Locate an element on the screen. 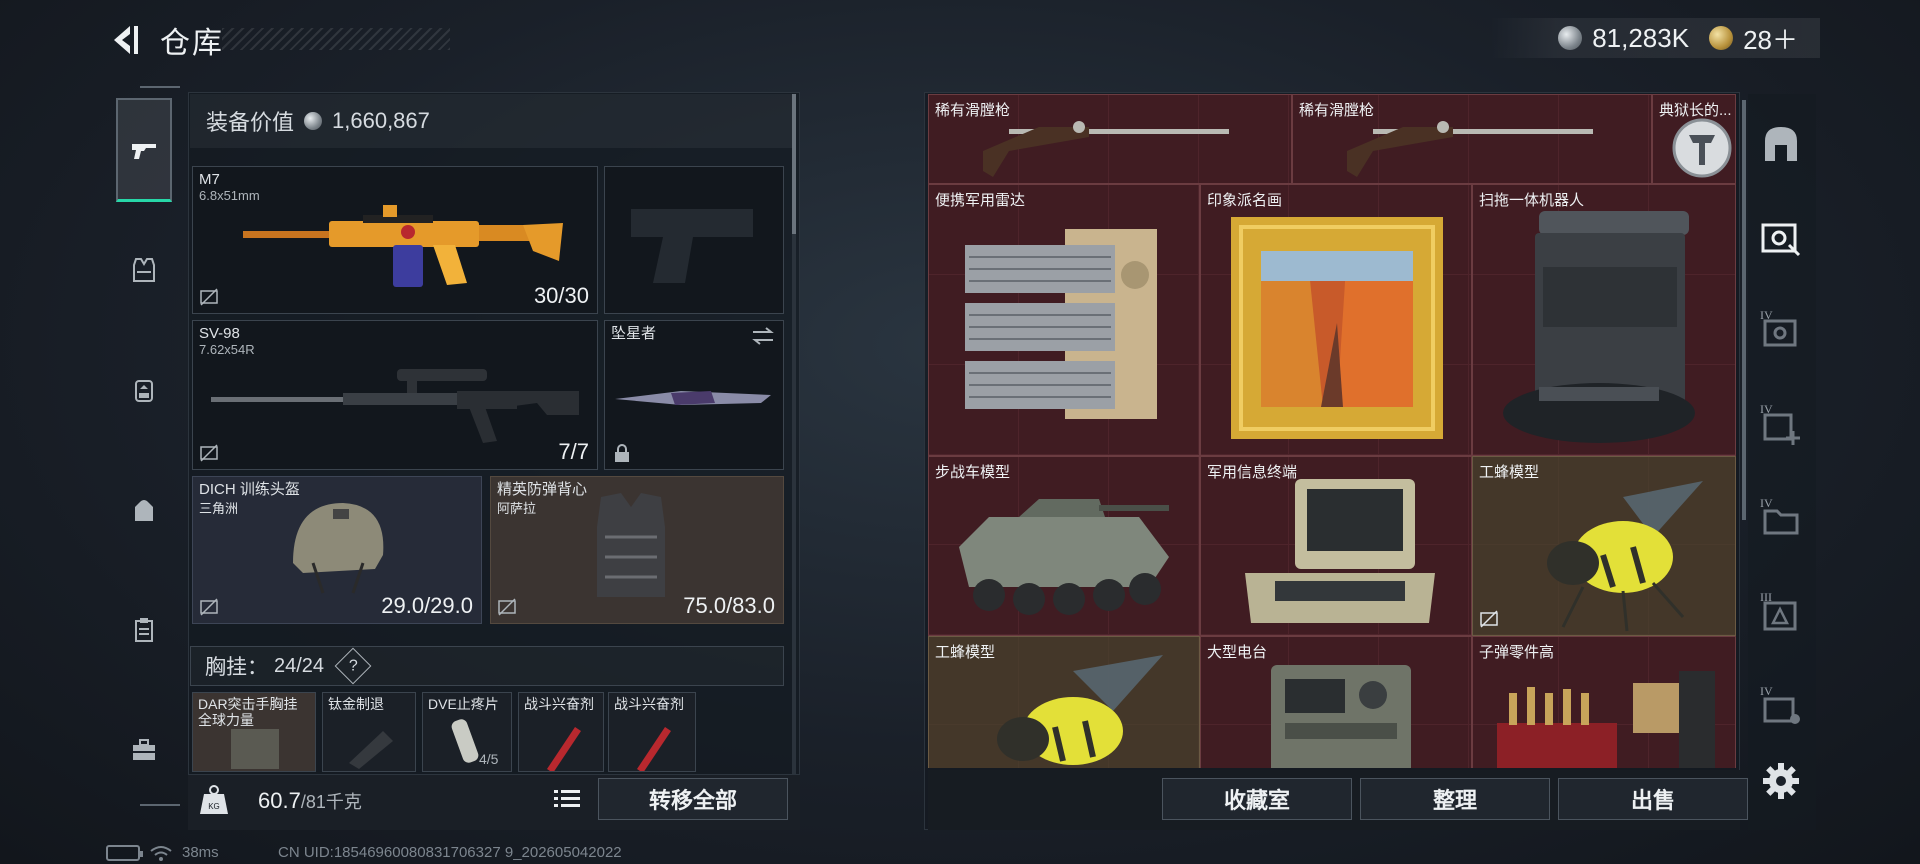 The height and width of the screenshot is (864, 1920). clipboard-icon is located at coordinates (144, 630).